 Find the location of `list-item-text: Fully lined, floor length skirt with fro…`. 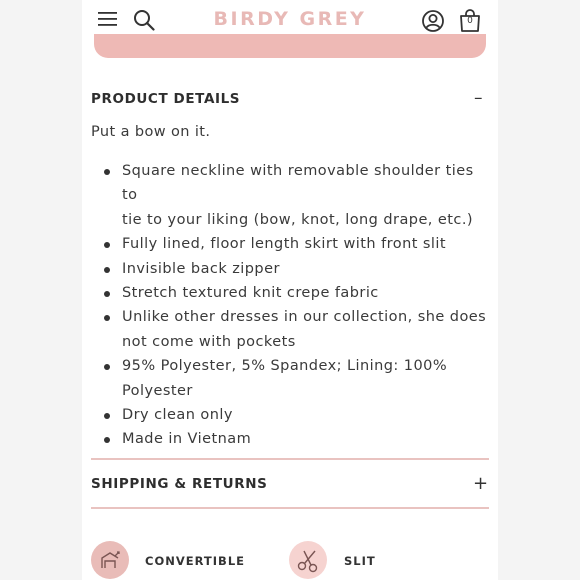

list-item-text: Fully lined, floor length skirt with fro… is located at coordinates (284, 244).